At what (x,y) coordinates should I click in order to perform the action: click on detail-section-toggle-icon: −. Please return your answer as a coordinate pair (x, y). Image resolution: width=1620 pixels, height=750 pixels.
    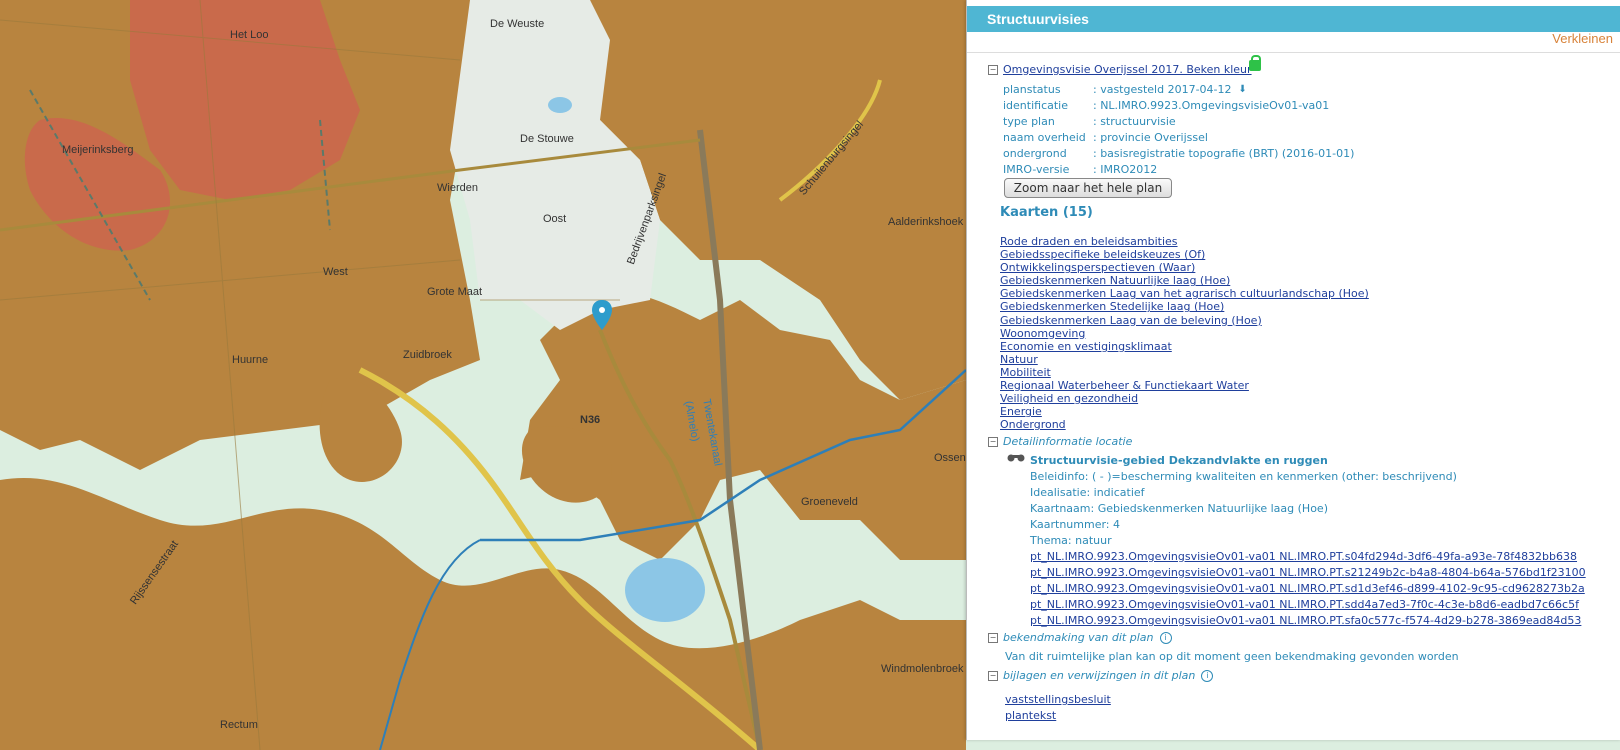
    Looking at the image, I should click on (993, 442).